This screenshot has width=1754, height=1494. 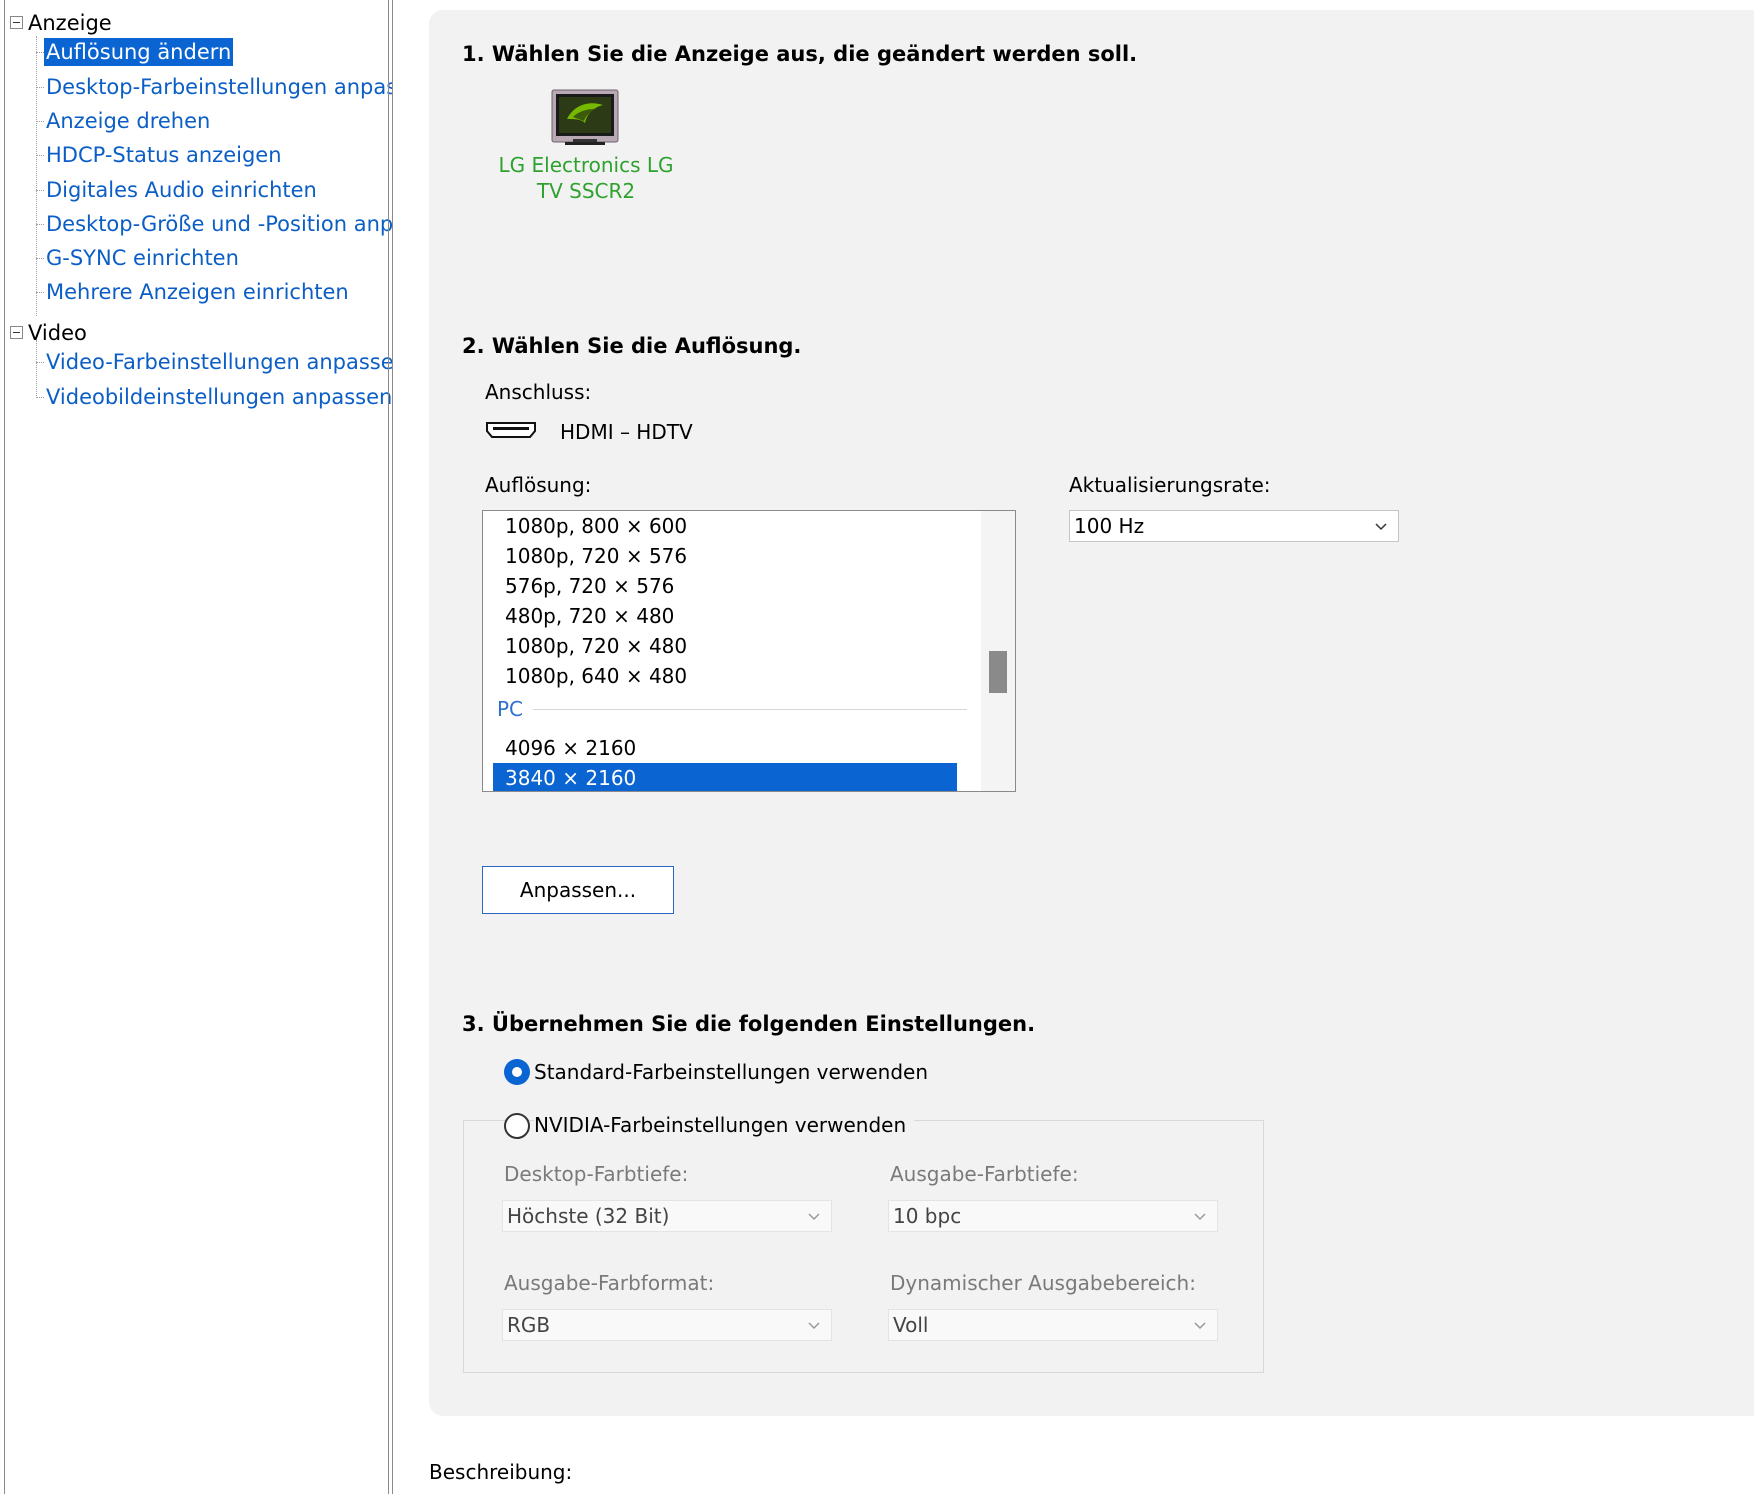 What do you see at coordinates (589, 616) in the screenshot?
I see `resolution-option: 480p, 720 × 480` at bounding box center [589, 616].